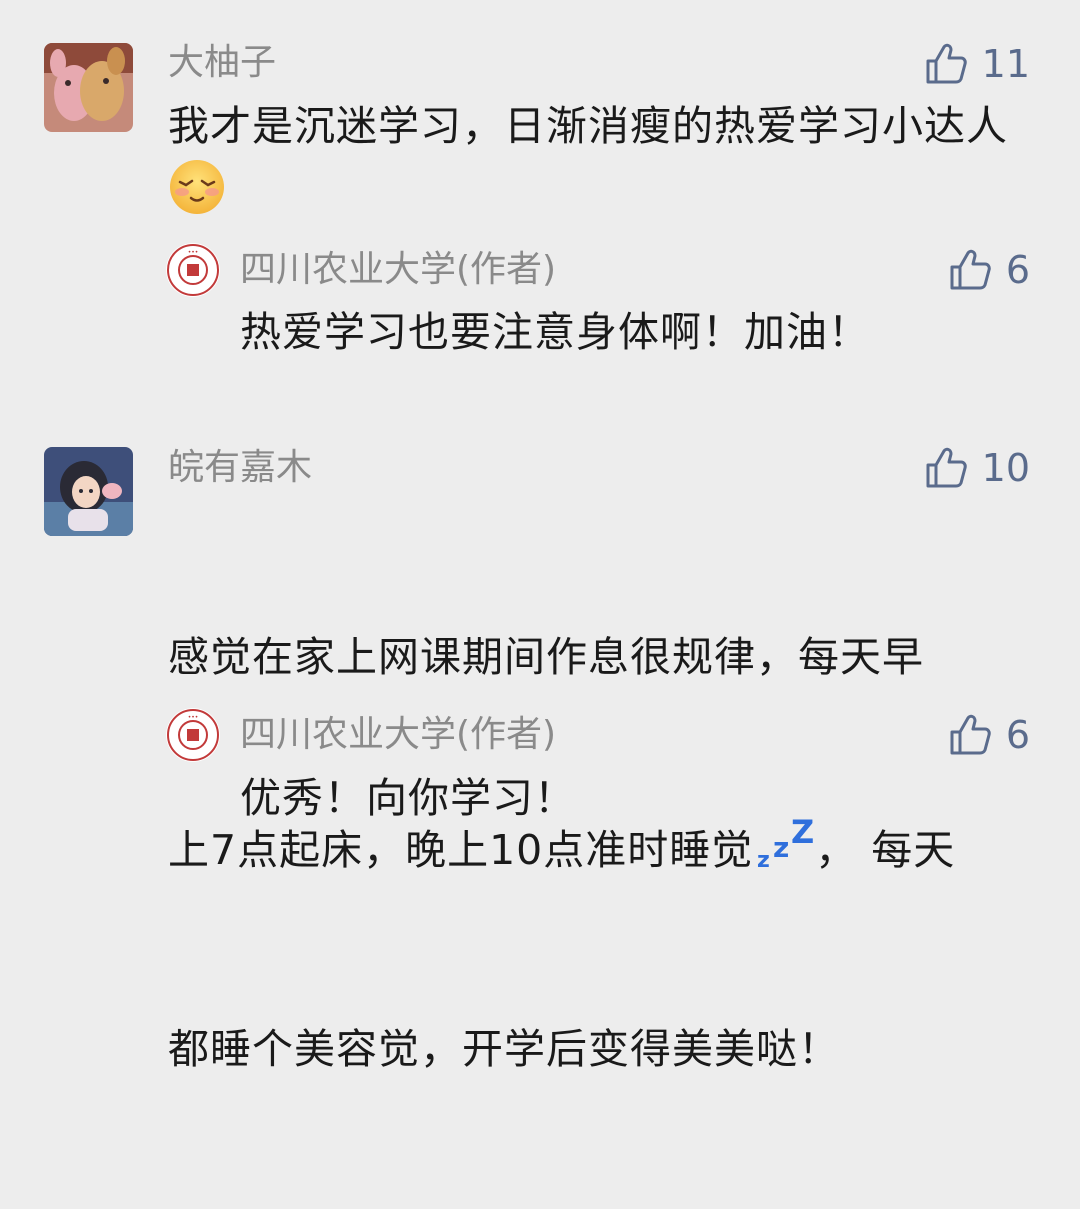  Describe the element at coordinates (1005, 64) in the screenshot. I see `like-count: 11` at that location.